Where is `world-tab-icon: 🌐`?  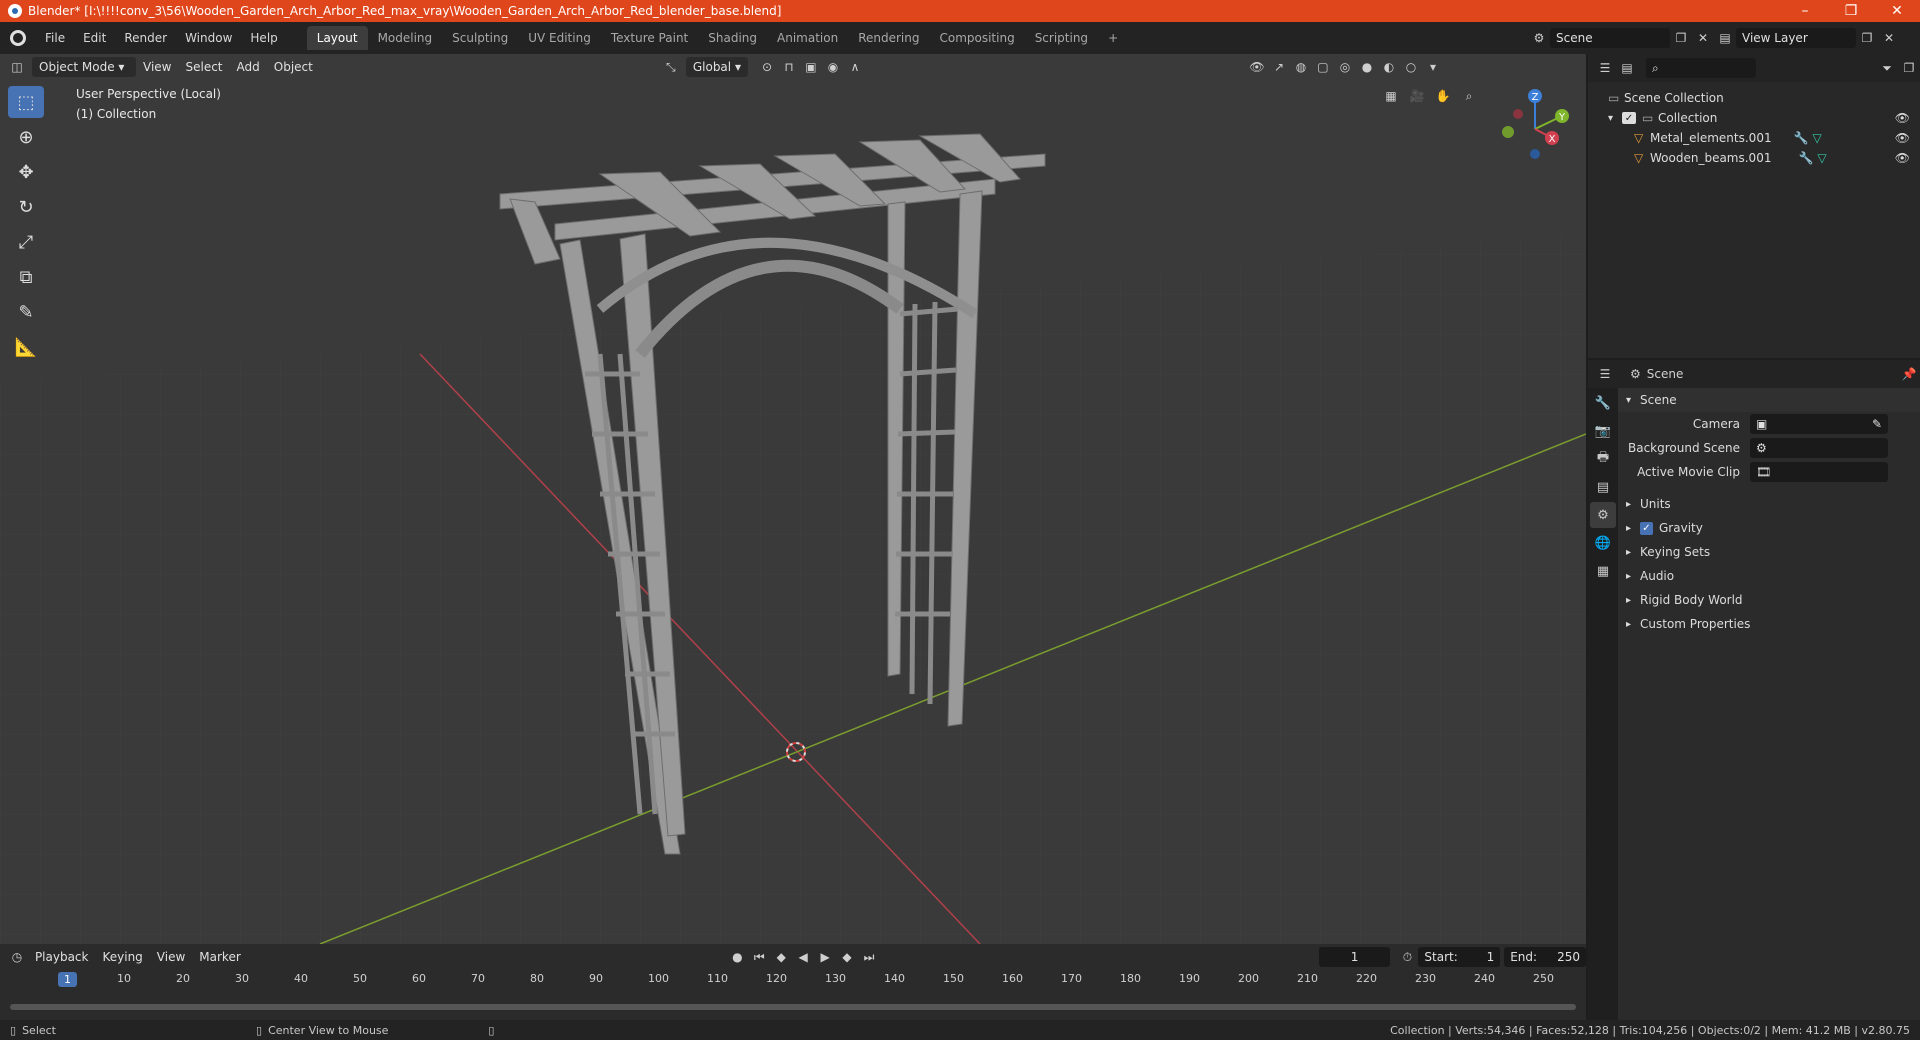 world-tab-icon: 🌐 is located at coordinates (1603, 543).